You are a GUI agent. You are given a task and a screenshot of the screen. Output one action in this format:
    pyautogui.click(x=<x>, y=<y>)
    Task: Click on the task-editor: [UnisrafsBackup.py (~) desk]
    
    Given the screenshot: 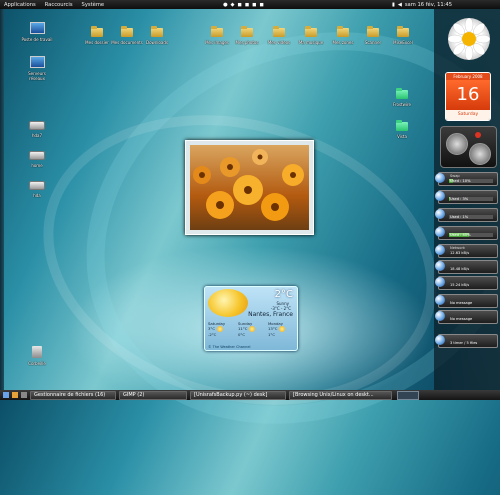 What is the action you would take?
    pyautogui.click(x=238, y=395)
    